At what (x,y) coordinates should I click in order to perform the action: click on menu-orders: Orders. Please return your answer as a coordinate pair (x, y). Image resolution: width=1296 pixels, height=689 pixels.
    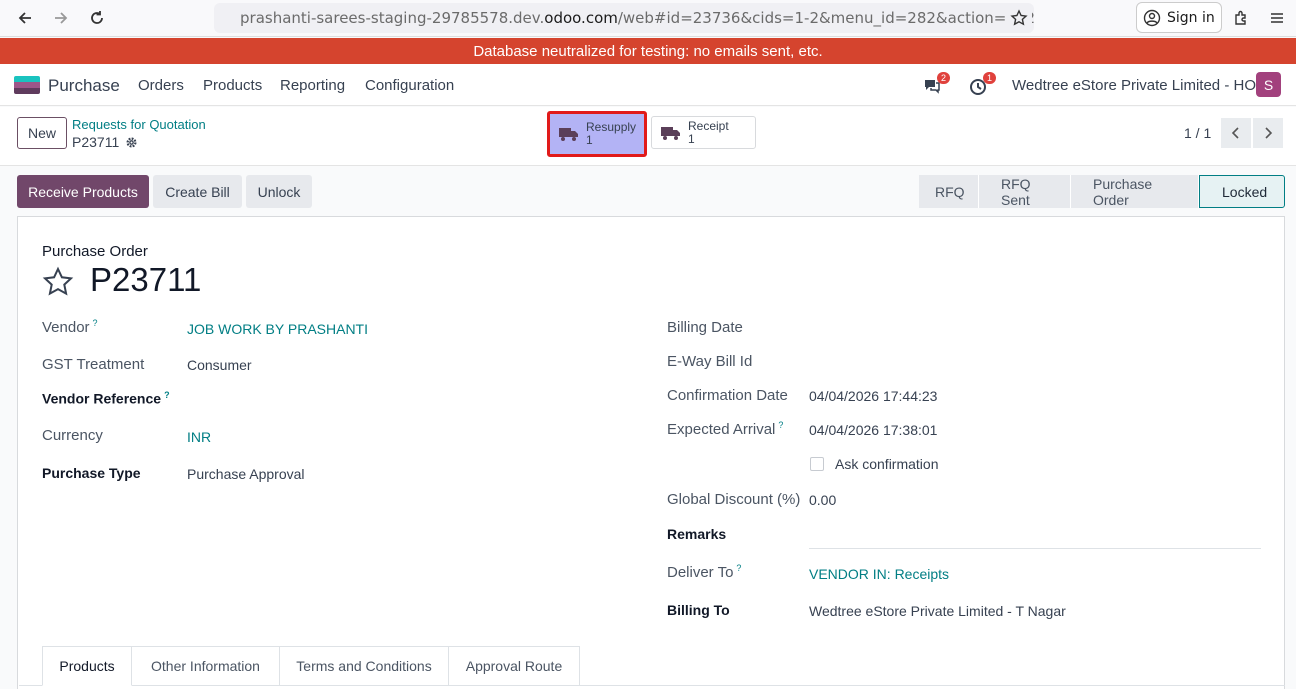
    Looking at the image, I should click on (161, 85).